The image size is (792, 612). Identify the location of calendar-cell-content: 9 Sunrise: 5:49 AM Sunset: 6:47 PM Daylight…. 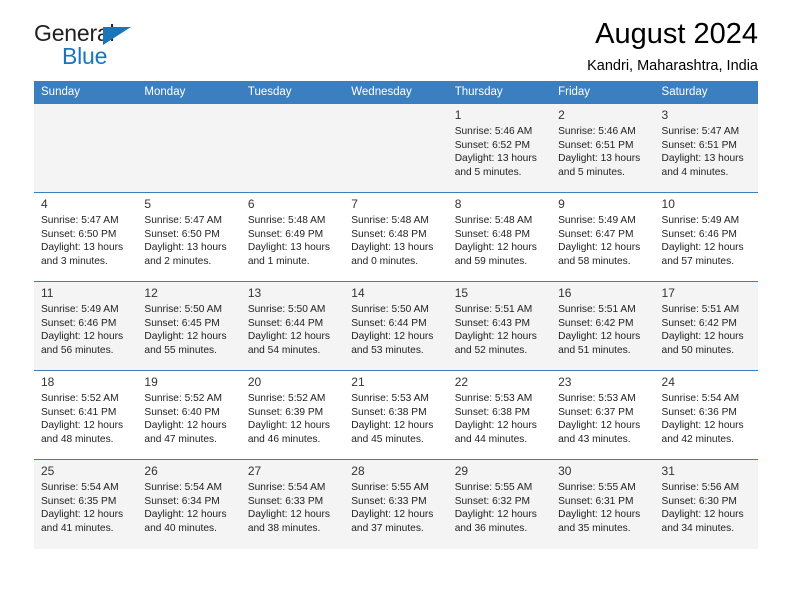
(602, 237).